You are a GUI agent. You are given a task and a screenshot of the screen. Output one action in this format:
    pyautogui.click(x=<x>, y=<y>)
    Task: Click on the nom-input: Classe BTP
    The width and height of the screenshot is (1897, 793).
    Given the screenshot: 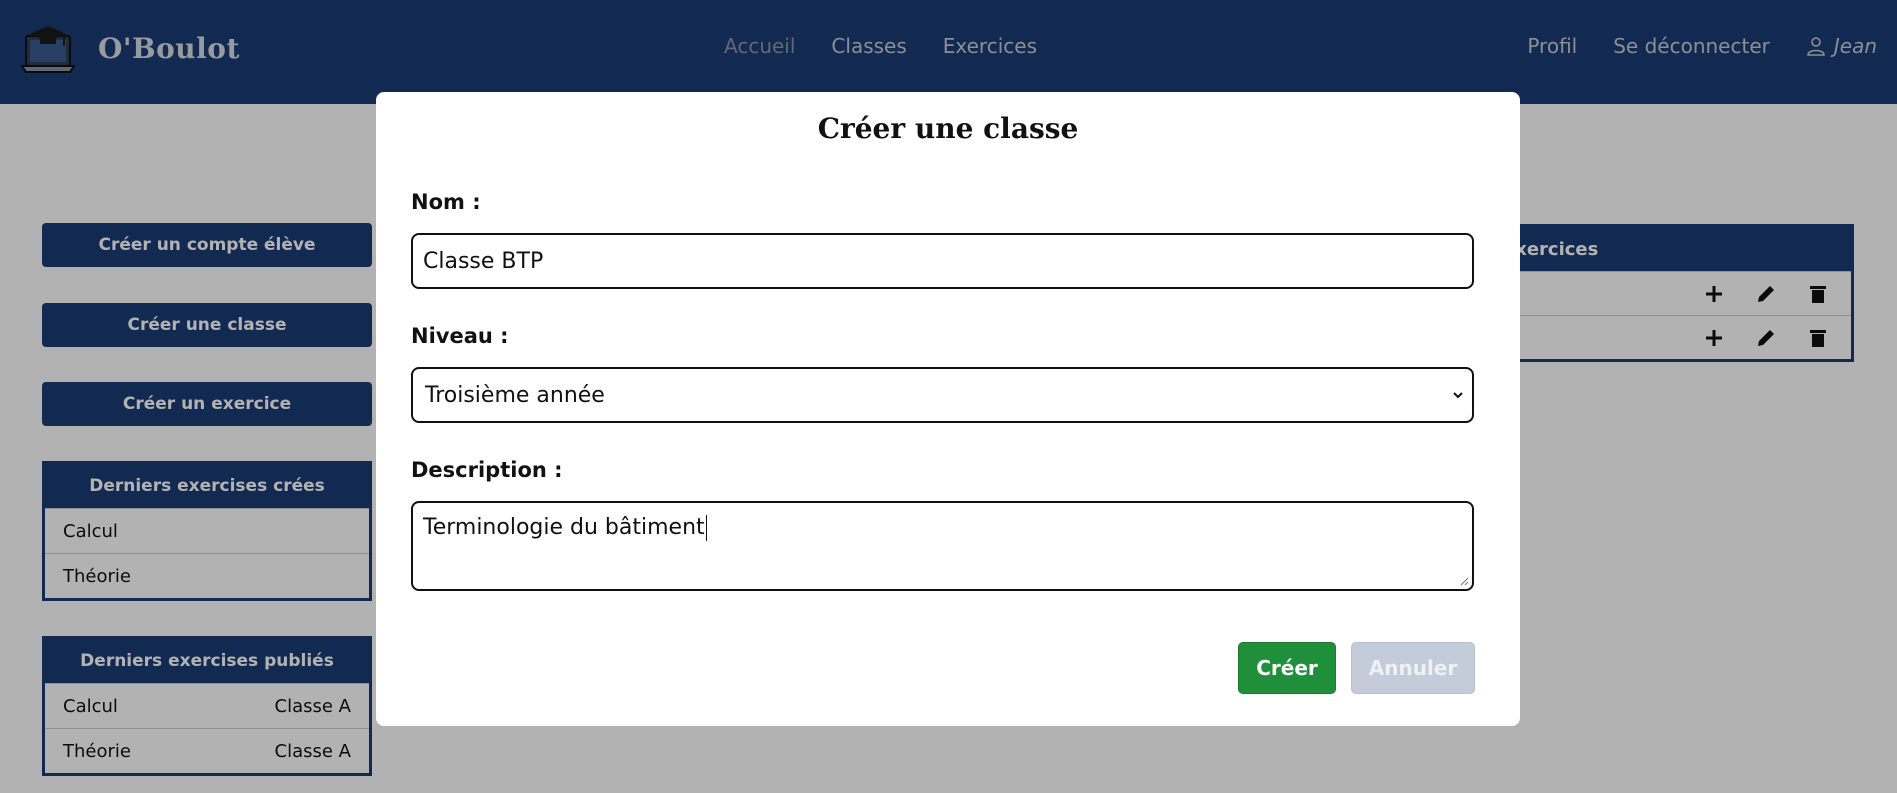 What is the action you would take?
    pyautogui.click(x=942, y=261)
    